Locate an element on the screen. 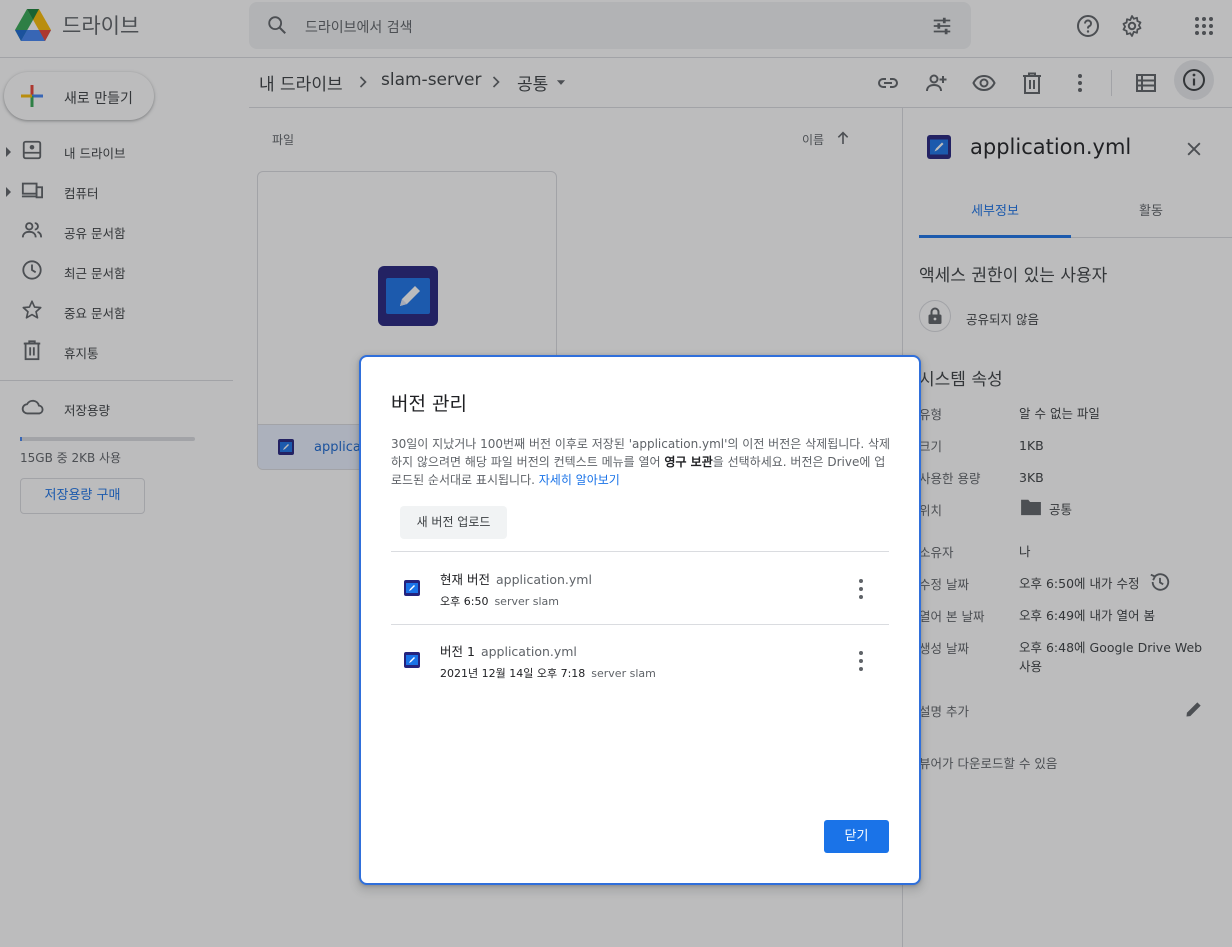  version-label: 현재 버전 is located at coordinates (465, 579).